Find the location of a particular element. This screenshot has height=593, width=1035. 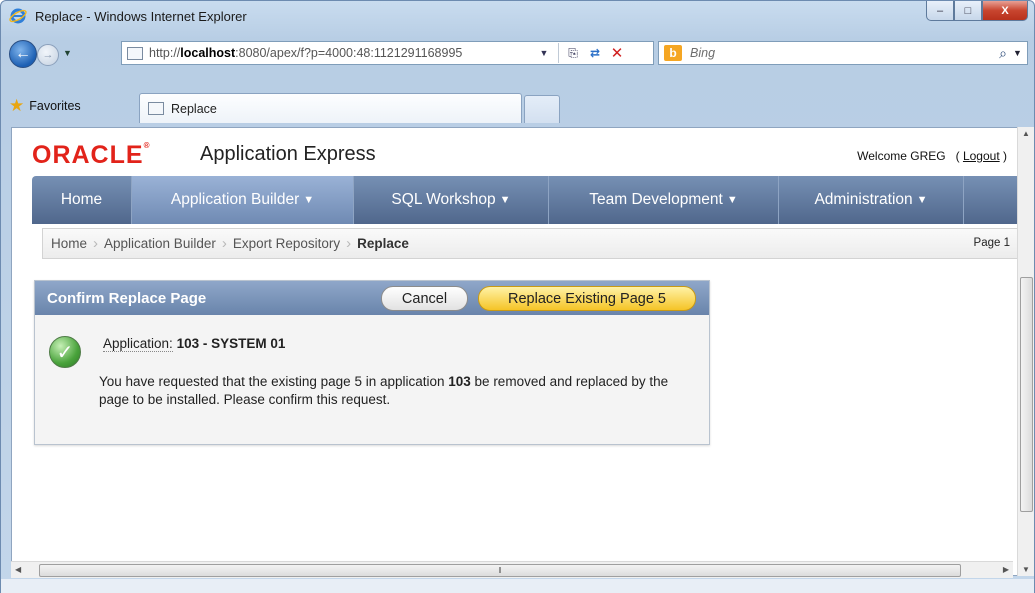

search-dropdown-icon: ▼ is located at coordinates (1020, 53).